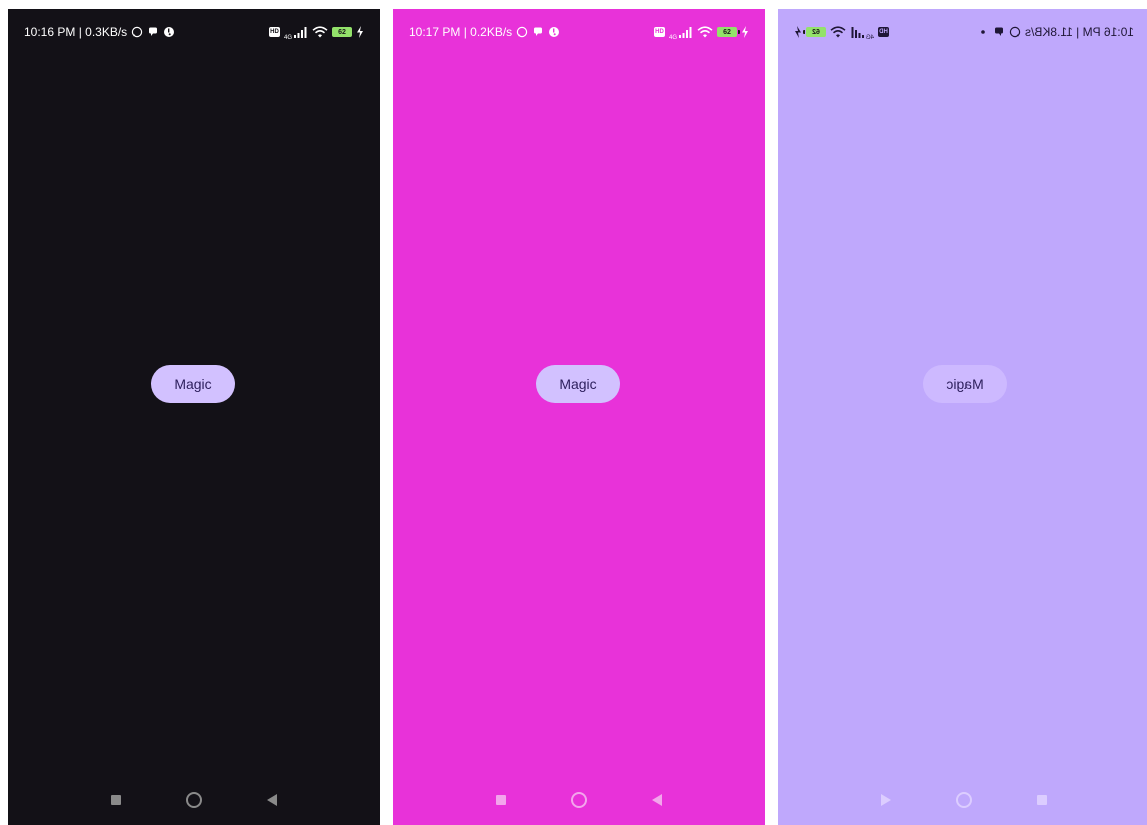  Describe the element at coordinates (461, 32) in the screenshot. I see `status-time-speed: 10:17 PM | 0.2KB/s` at that location.